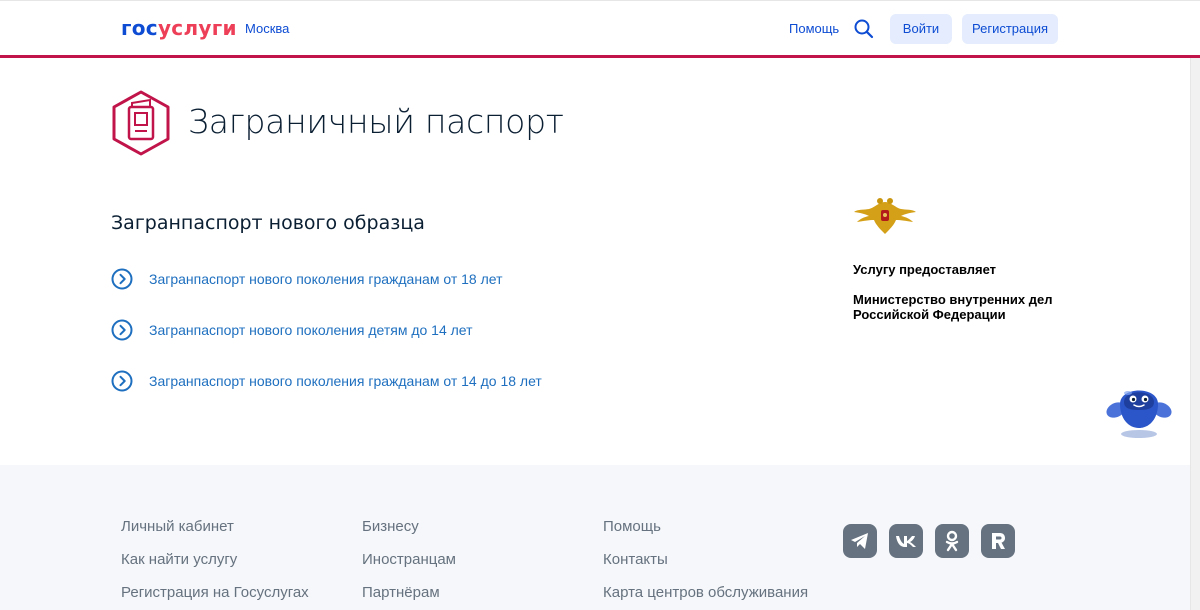  Describe the element at coordinates (215, 593) in the screenshot. I see `footer-link-registration: Регистрация на Госуслугах` at that location.